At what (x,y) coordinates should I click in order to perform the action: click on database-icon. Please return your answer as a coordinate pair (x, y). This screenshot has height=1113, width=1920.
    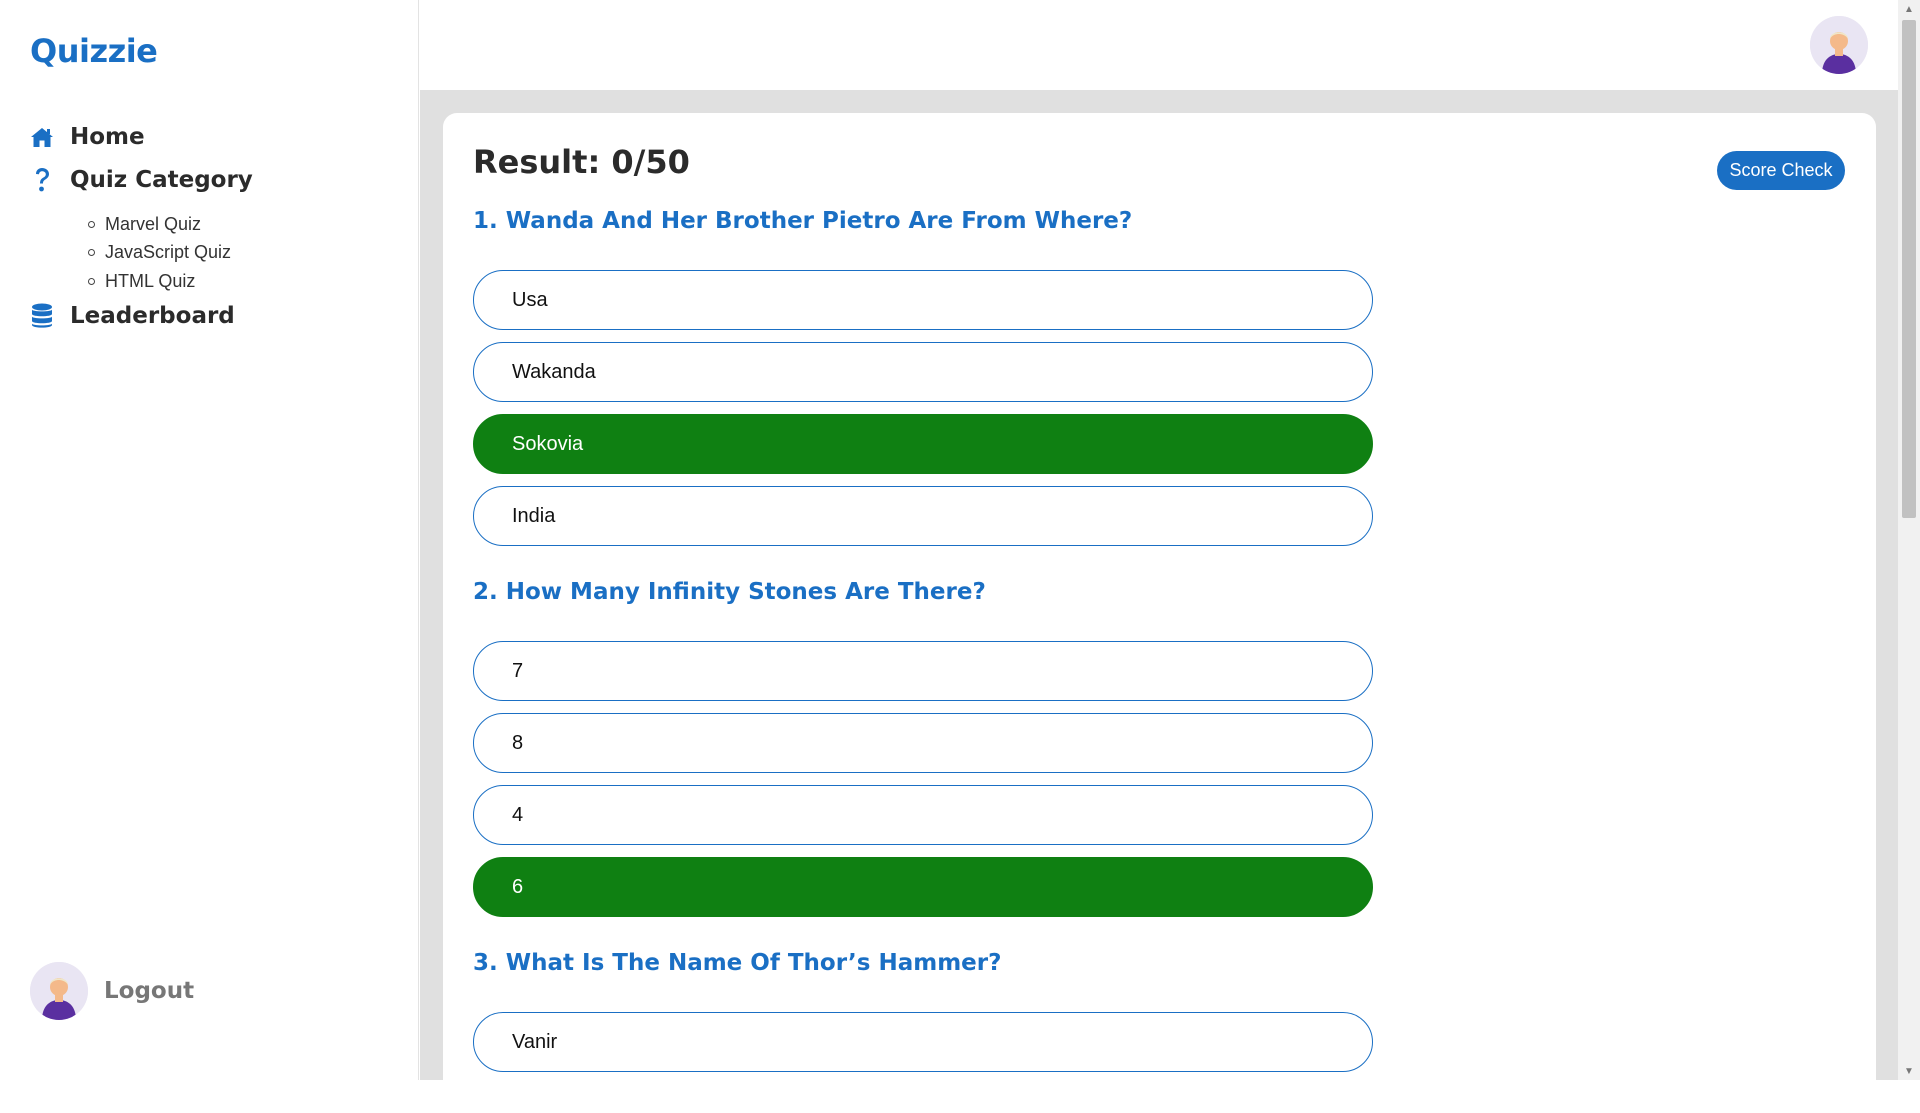
    Looking at the image, I should click on (42, 315).